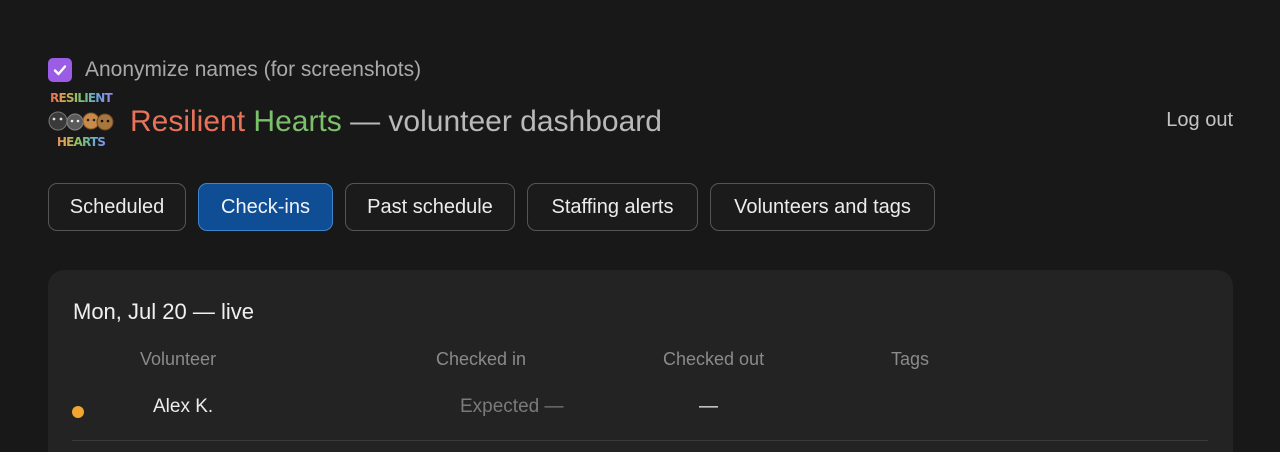  I want to click on title-rest: — volunteer dashboard, so click(501, 121).